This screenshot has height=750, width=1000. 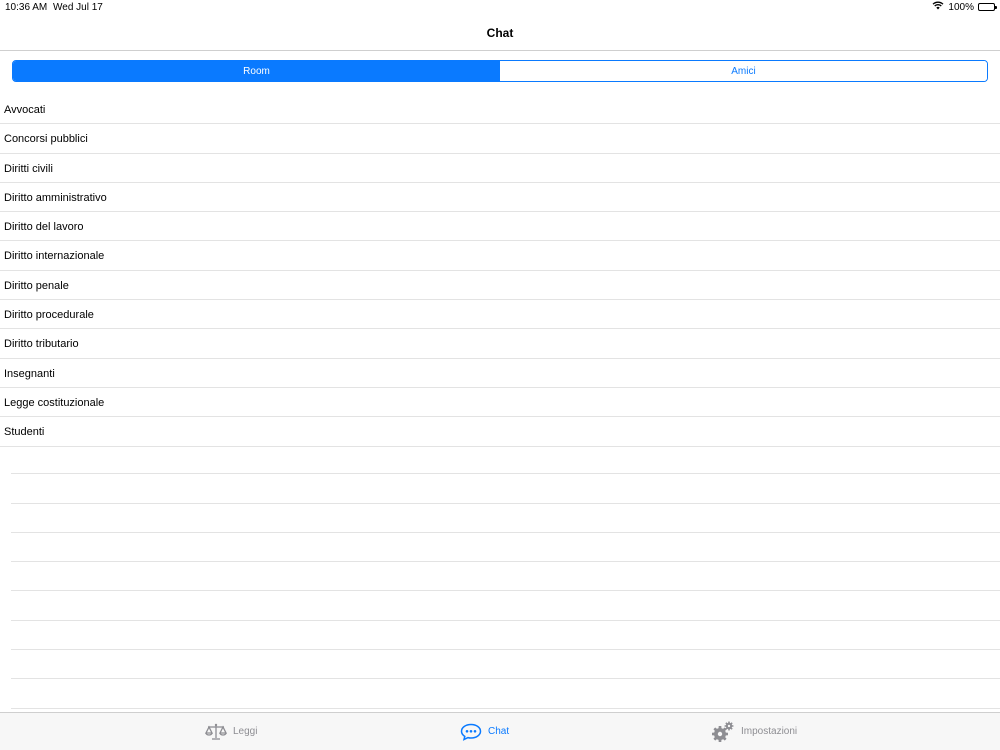 I want to click on tab-chat: Chat, so click(x=484, y=731).